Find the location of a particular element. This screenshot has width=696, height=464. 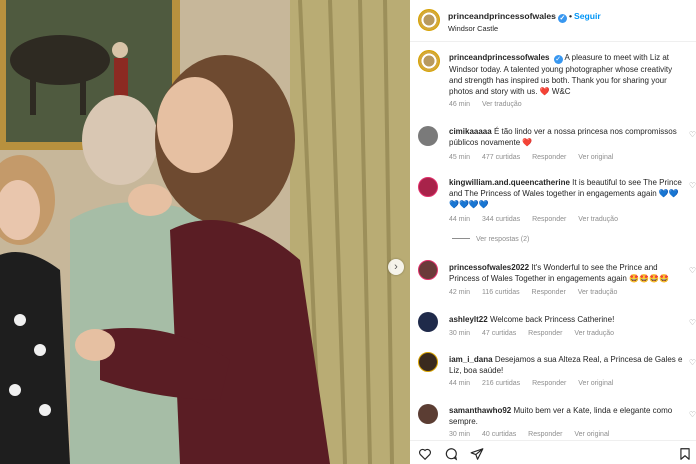

caption-username: princeandprincessofwales is located at coordinates (499, 57).